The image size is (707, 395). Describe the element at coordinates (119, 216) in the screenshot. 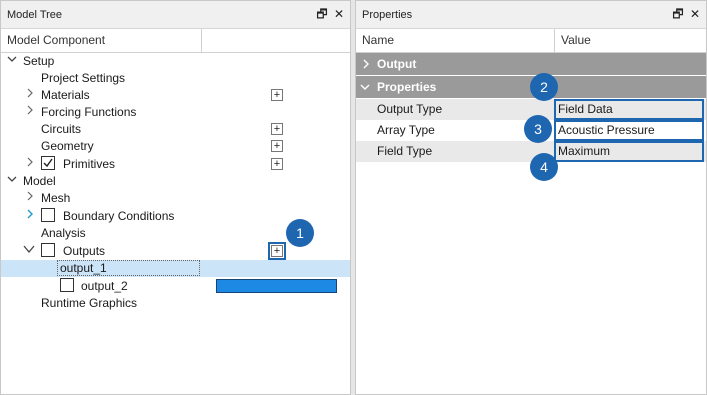

I see `tree-label-boundary-conditions: Boundary Conditions` at that location.